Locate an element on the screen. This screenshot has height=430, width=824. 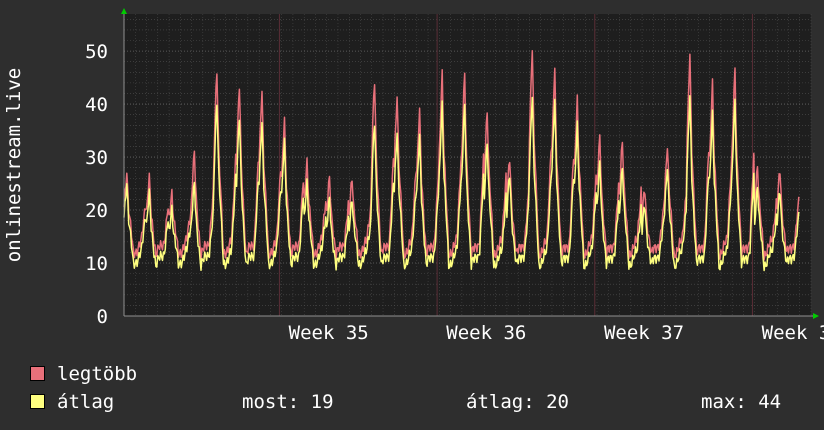
y-axis-arrow-icon is located at coordinates (124, 11).